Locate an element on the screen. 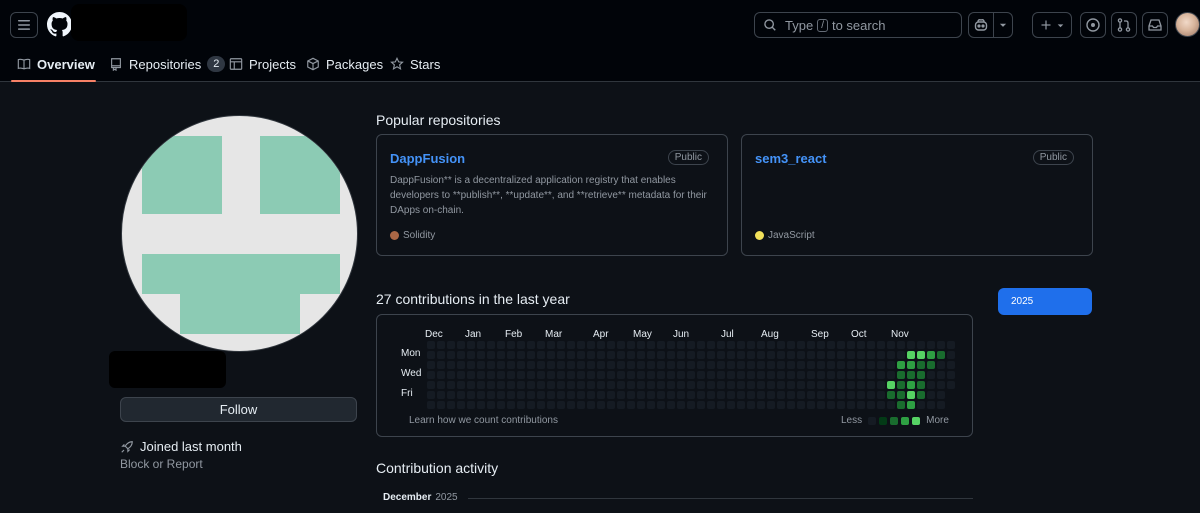 This screenshot has height=513, width=1200. block-or-report-link: Block or Report is located at coordinates (161, 464).